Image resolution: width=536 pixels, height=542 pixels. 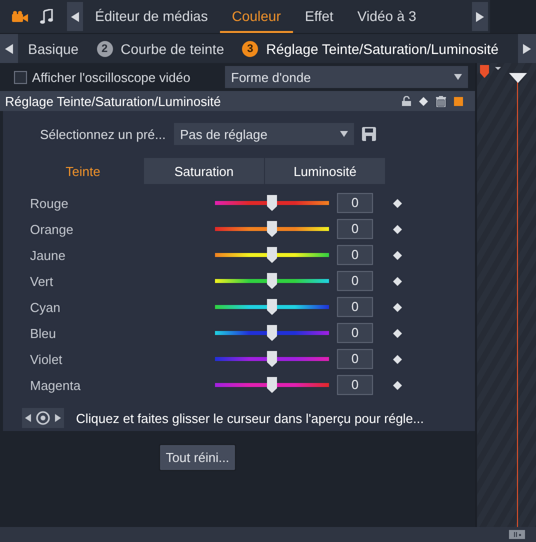 I want to click on music-note-icon, so click(x=46, y=16).